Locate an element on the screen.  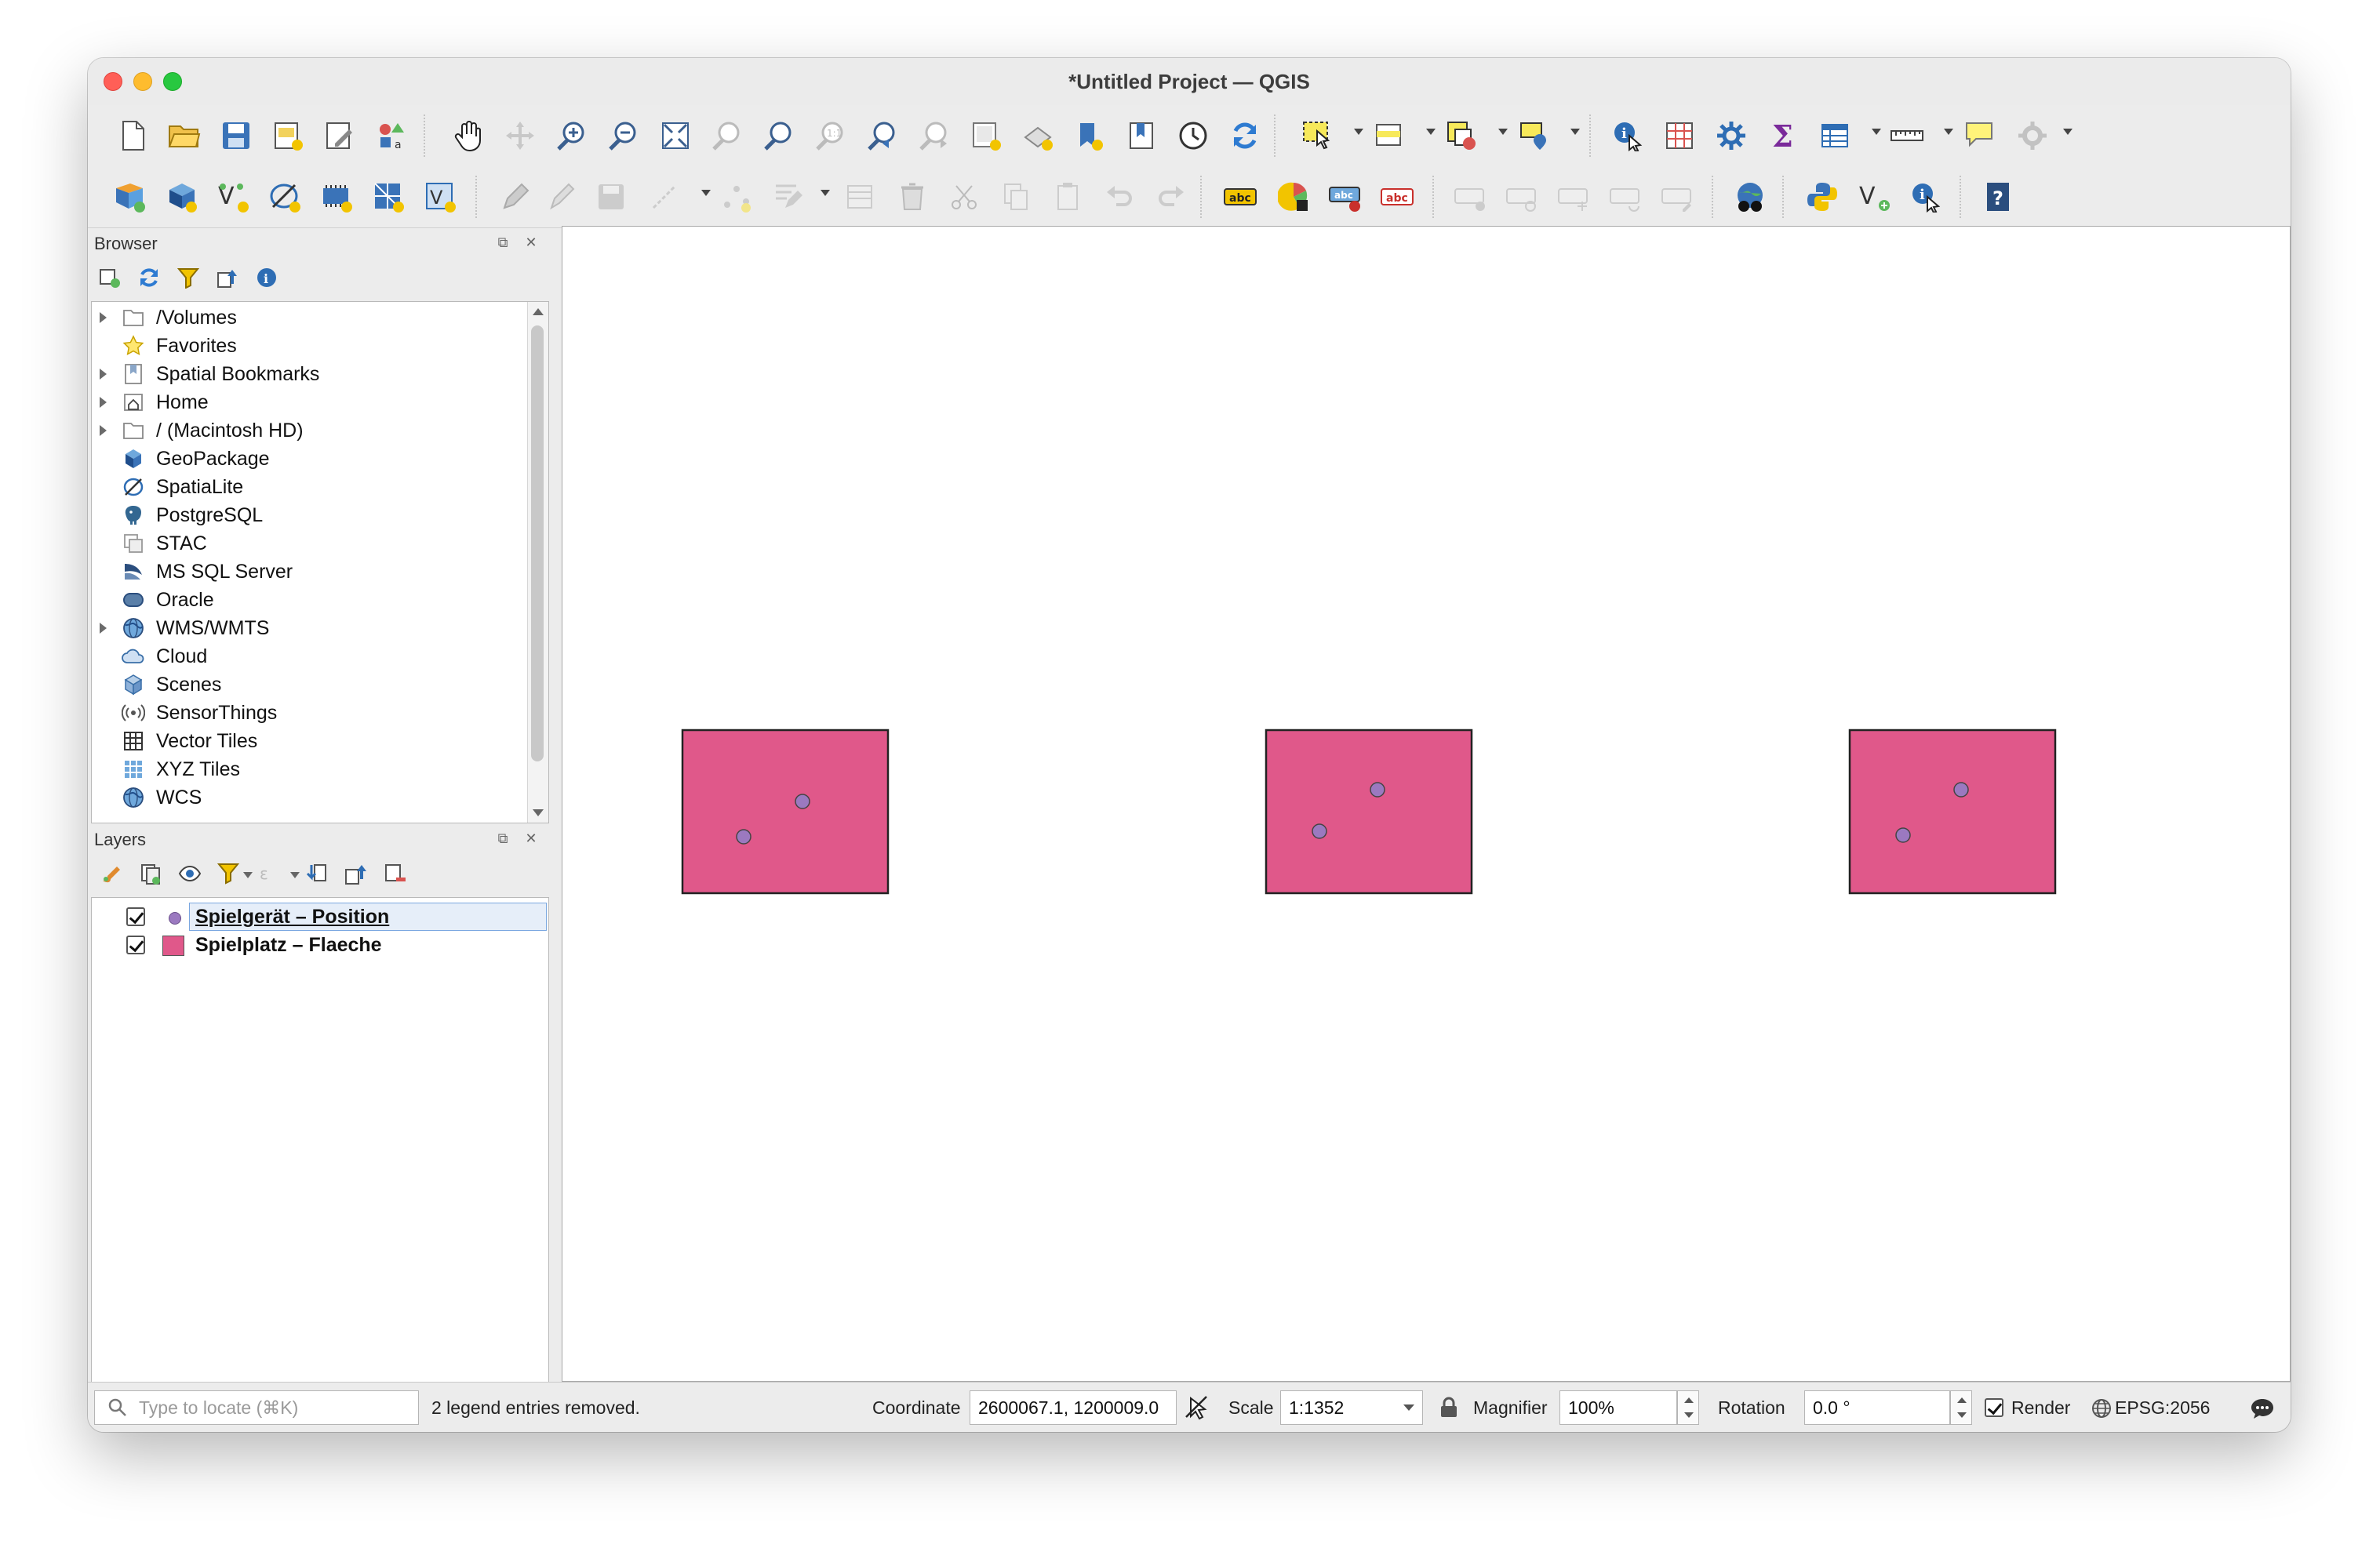
label-toolbar-icon: abc is located at coordinates (1240, 197).